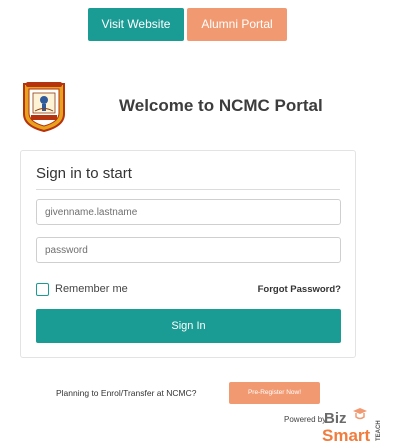  What do you see at coordinates (42, 289) in the screenshot?
I see `remember-me-checkbox` at bounding box center [42, 289].